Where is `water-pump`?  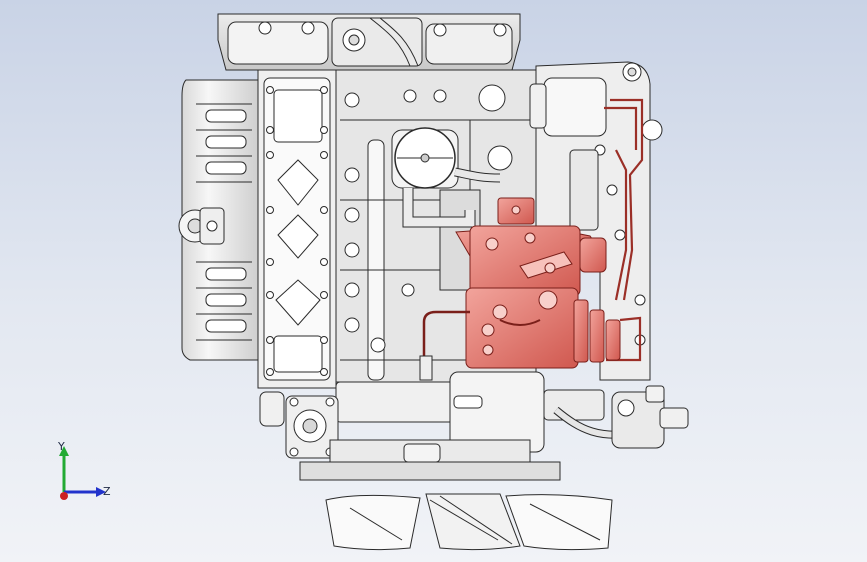
water-pump is located at coordinates (299, 425).